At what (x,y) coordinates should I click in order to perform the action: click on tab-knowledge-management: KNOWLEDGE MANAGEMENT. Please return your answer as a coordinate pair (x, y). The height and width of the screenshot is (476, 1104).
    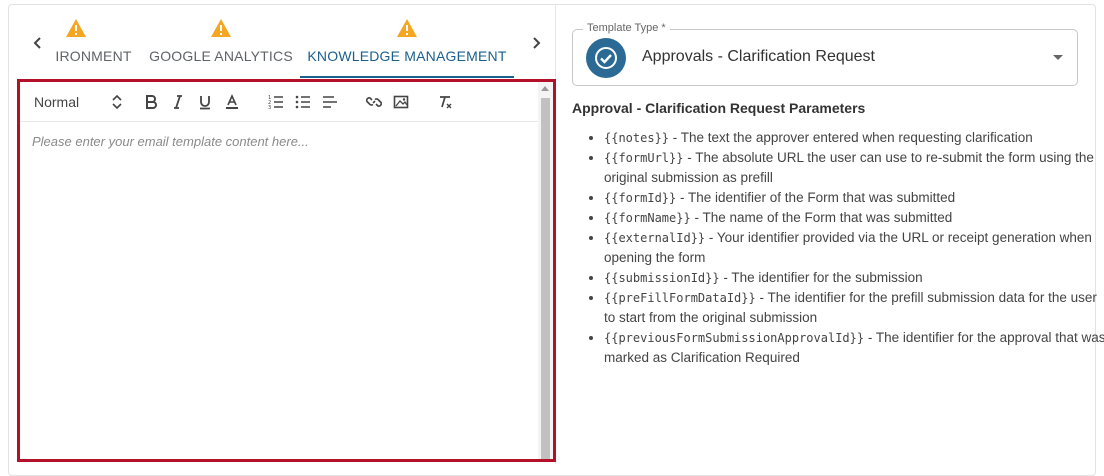
    Looking at the image, I should click on (407, 43).